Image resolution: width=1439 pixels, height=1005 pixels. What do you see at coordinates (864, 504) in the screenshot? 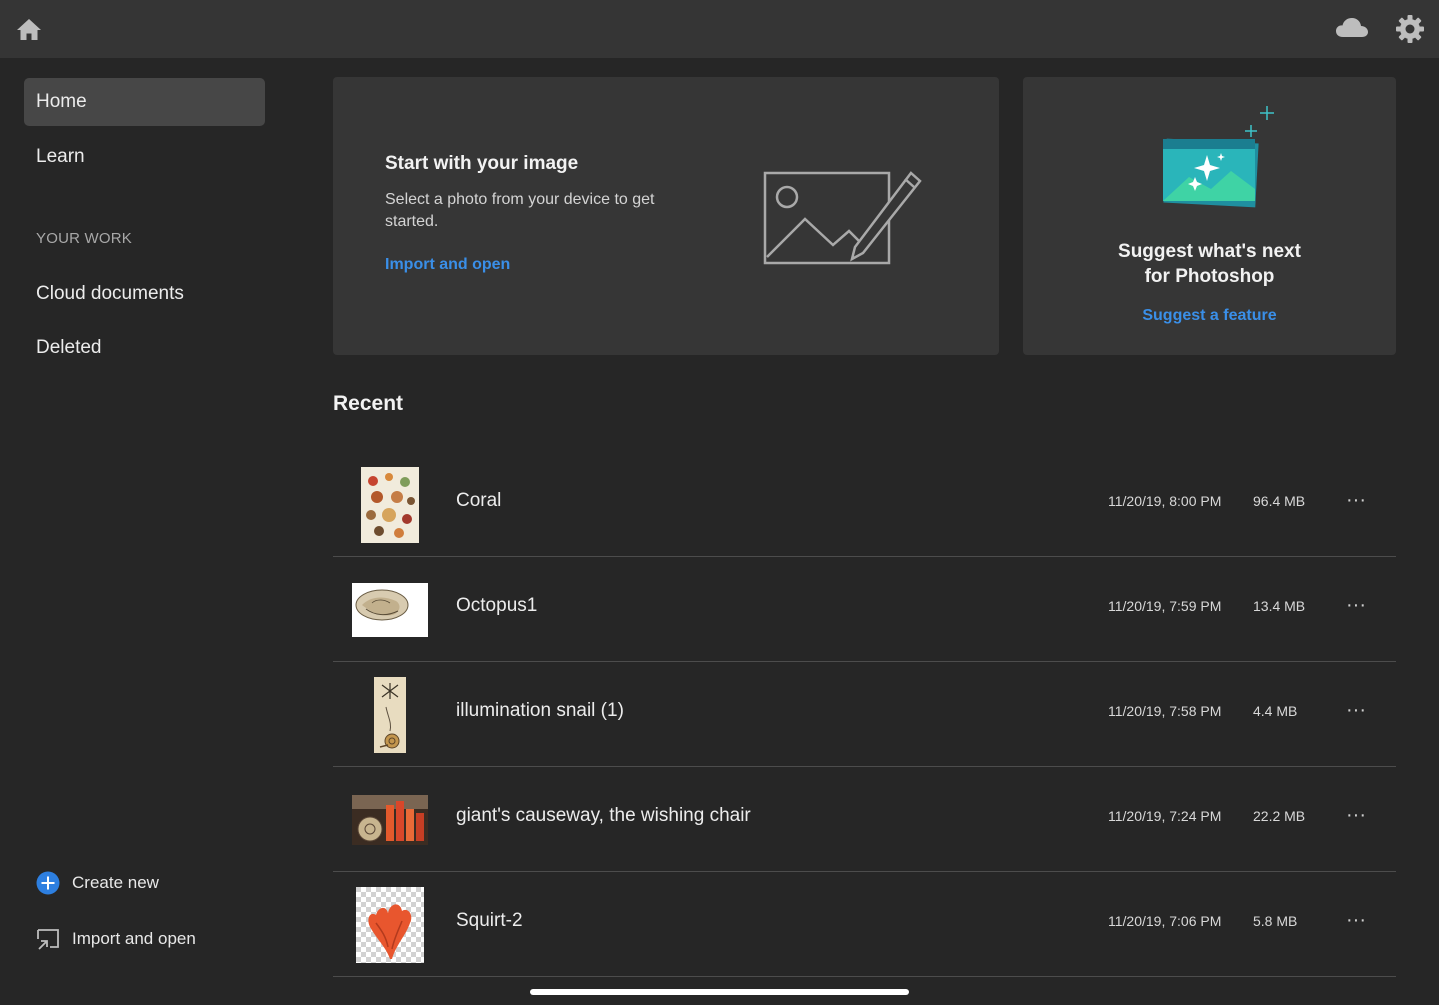
I see `table-row: Coral 11/20/19, 8:00 PM 96.4 MB ···` at bounding box center [864, 504].